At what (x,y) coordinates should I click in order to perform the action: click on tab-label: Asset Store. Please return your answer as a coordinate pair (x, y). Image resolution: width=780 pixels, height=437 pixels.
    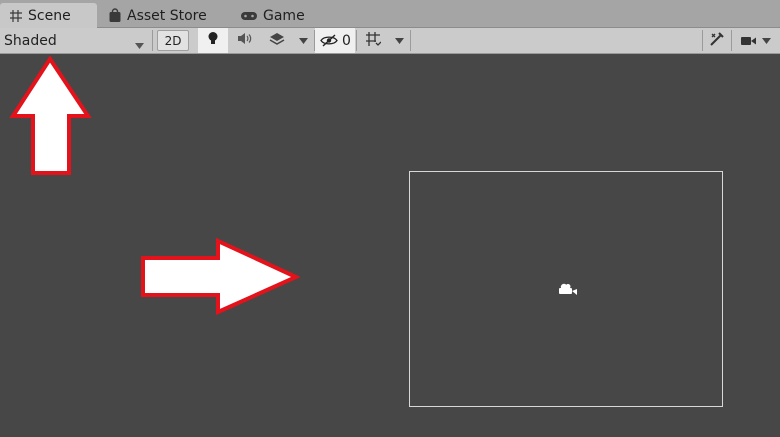
    Looking at the image, I should click on (167, 15).